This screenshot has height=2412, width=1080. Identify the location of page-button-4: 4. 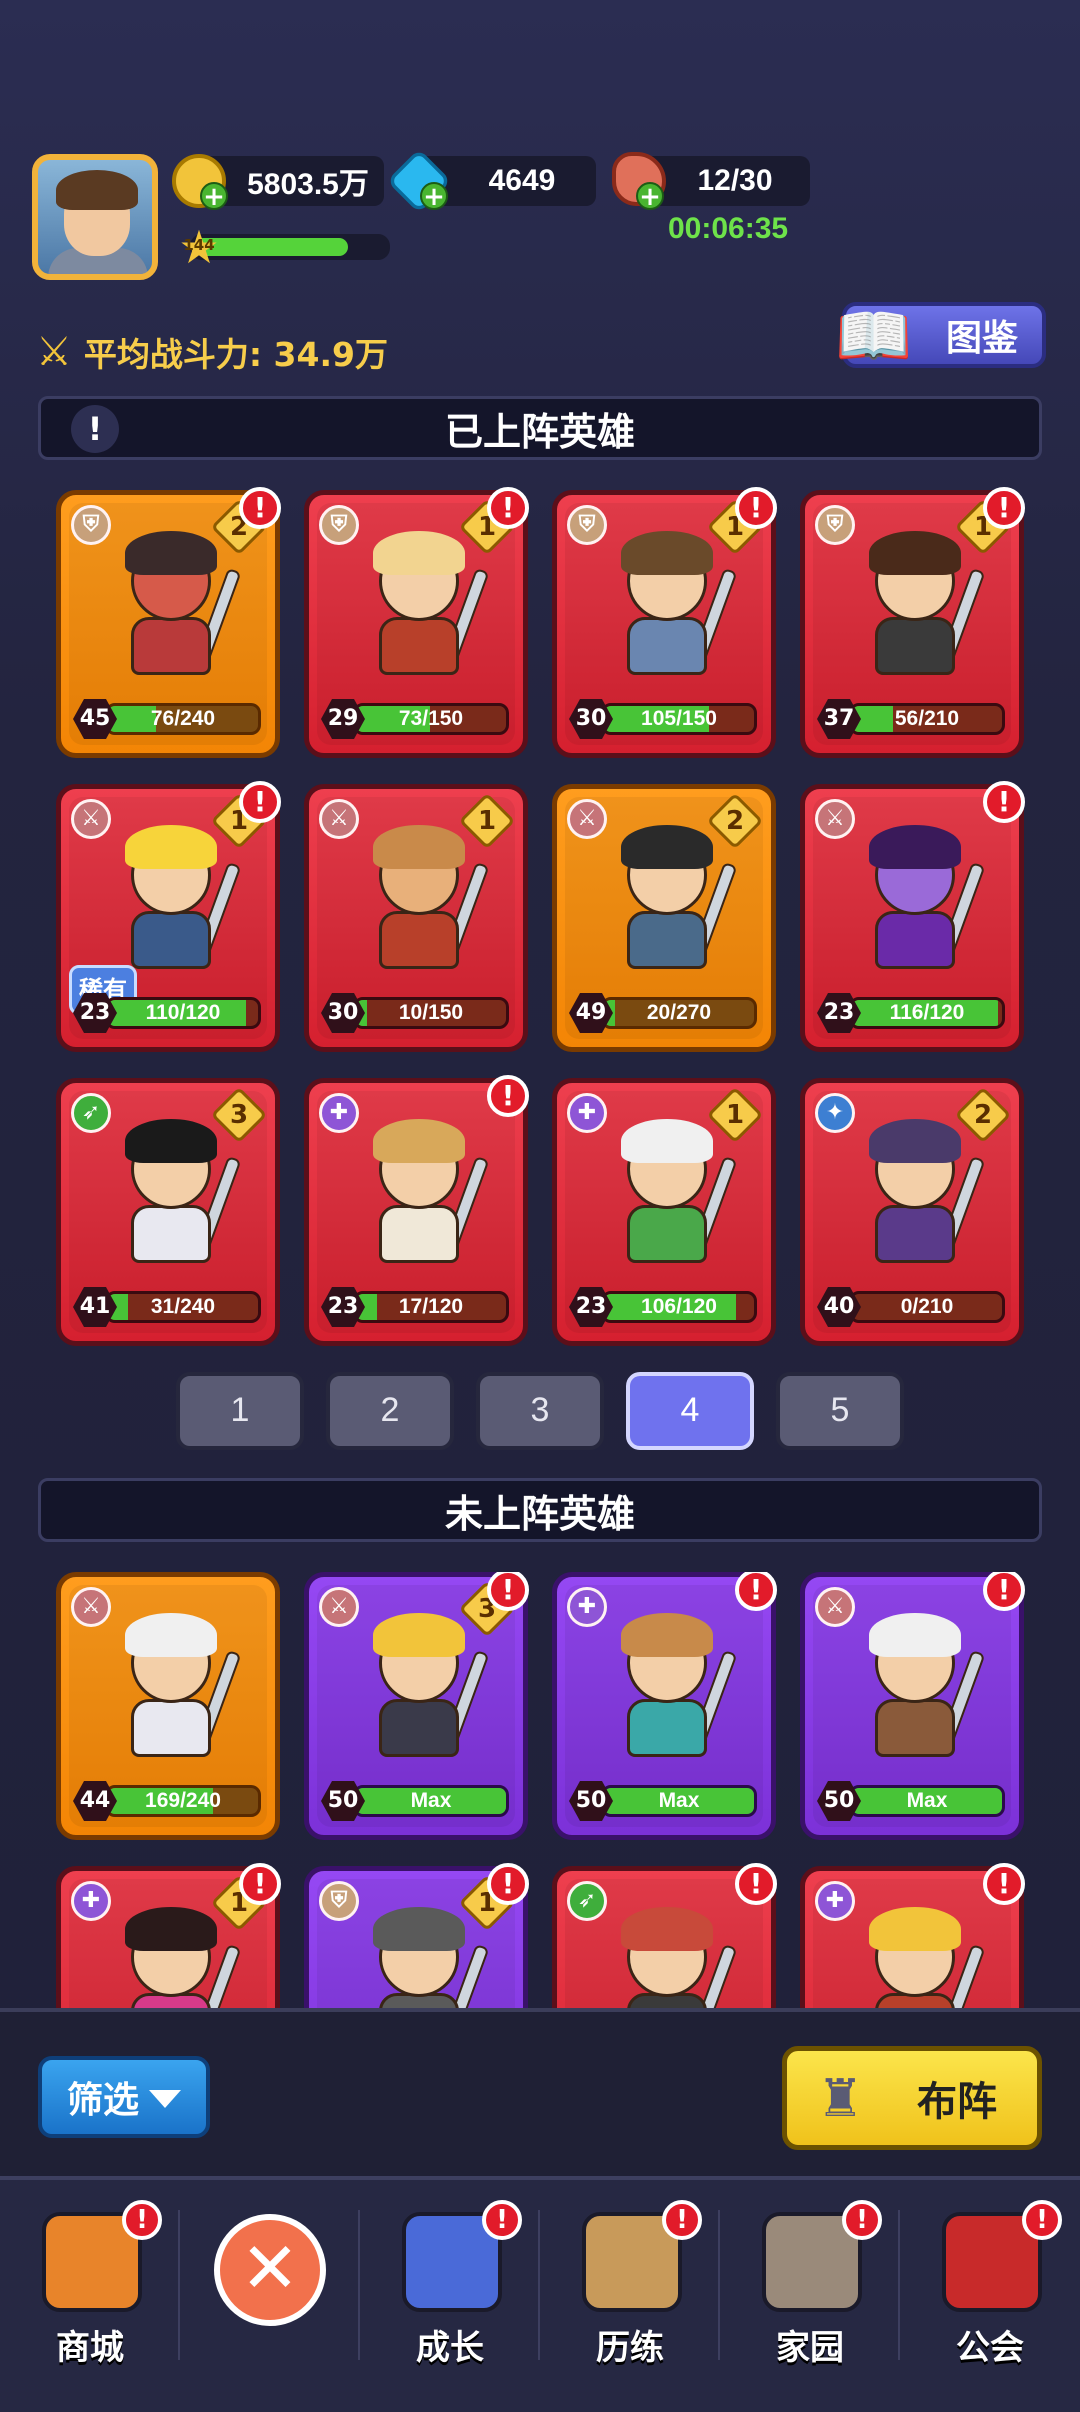
(690, 1411).